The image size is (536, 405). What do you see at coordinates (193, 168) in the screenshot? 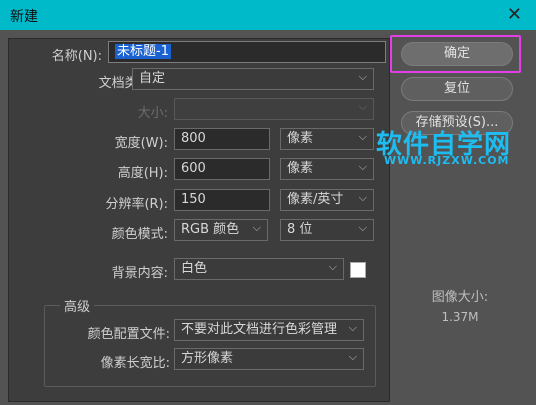
I see `height-value: 600` at bounding box center [193, 168].